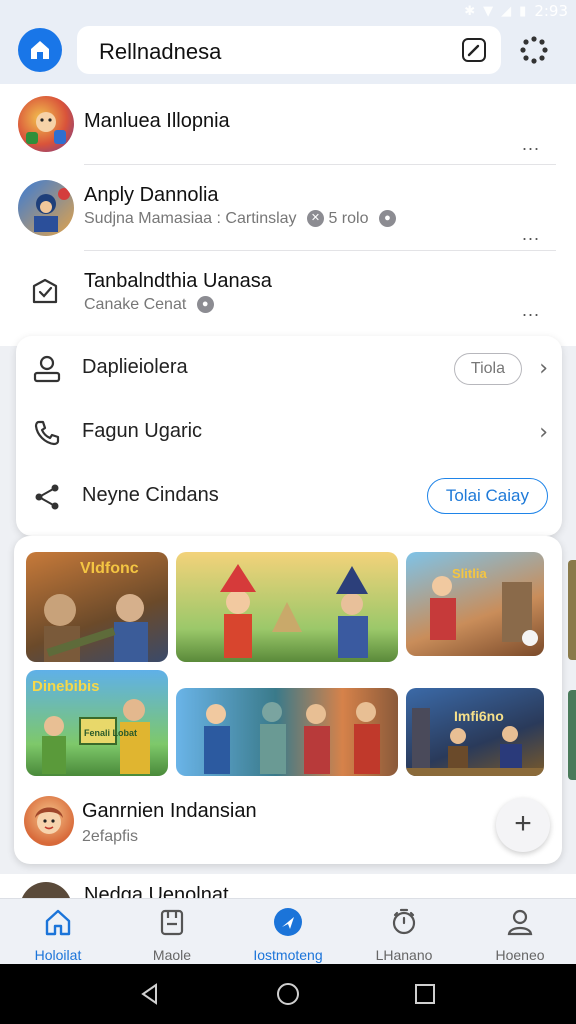 Image resolution: width=576 pixels, height=1024 pixels. What do you see at coordinates (315, 219) in the screenshot?
I see `tools-icon: ✕` at bounding box center [315, 219].